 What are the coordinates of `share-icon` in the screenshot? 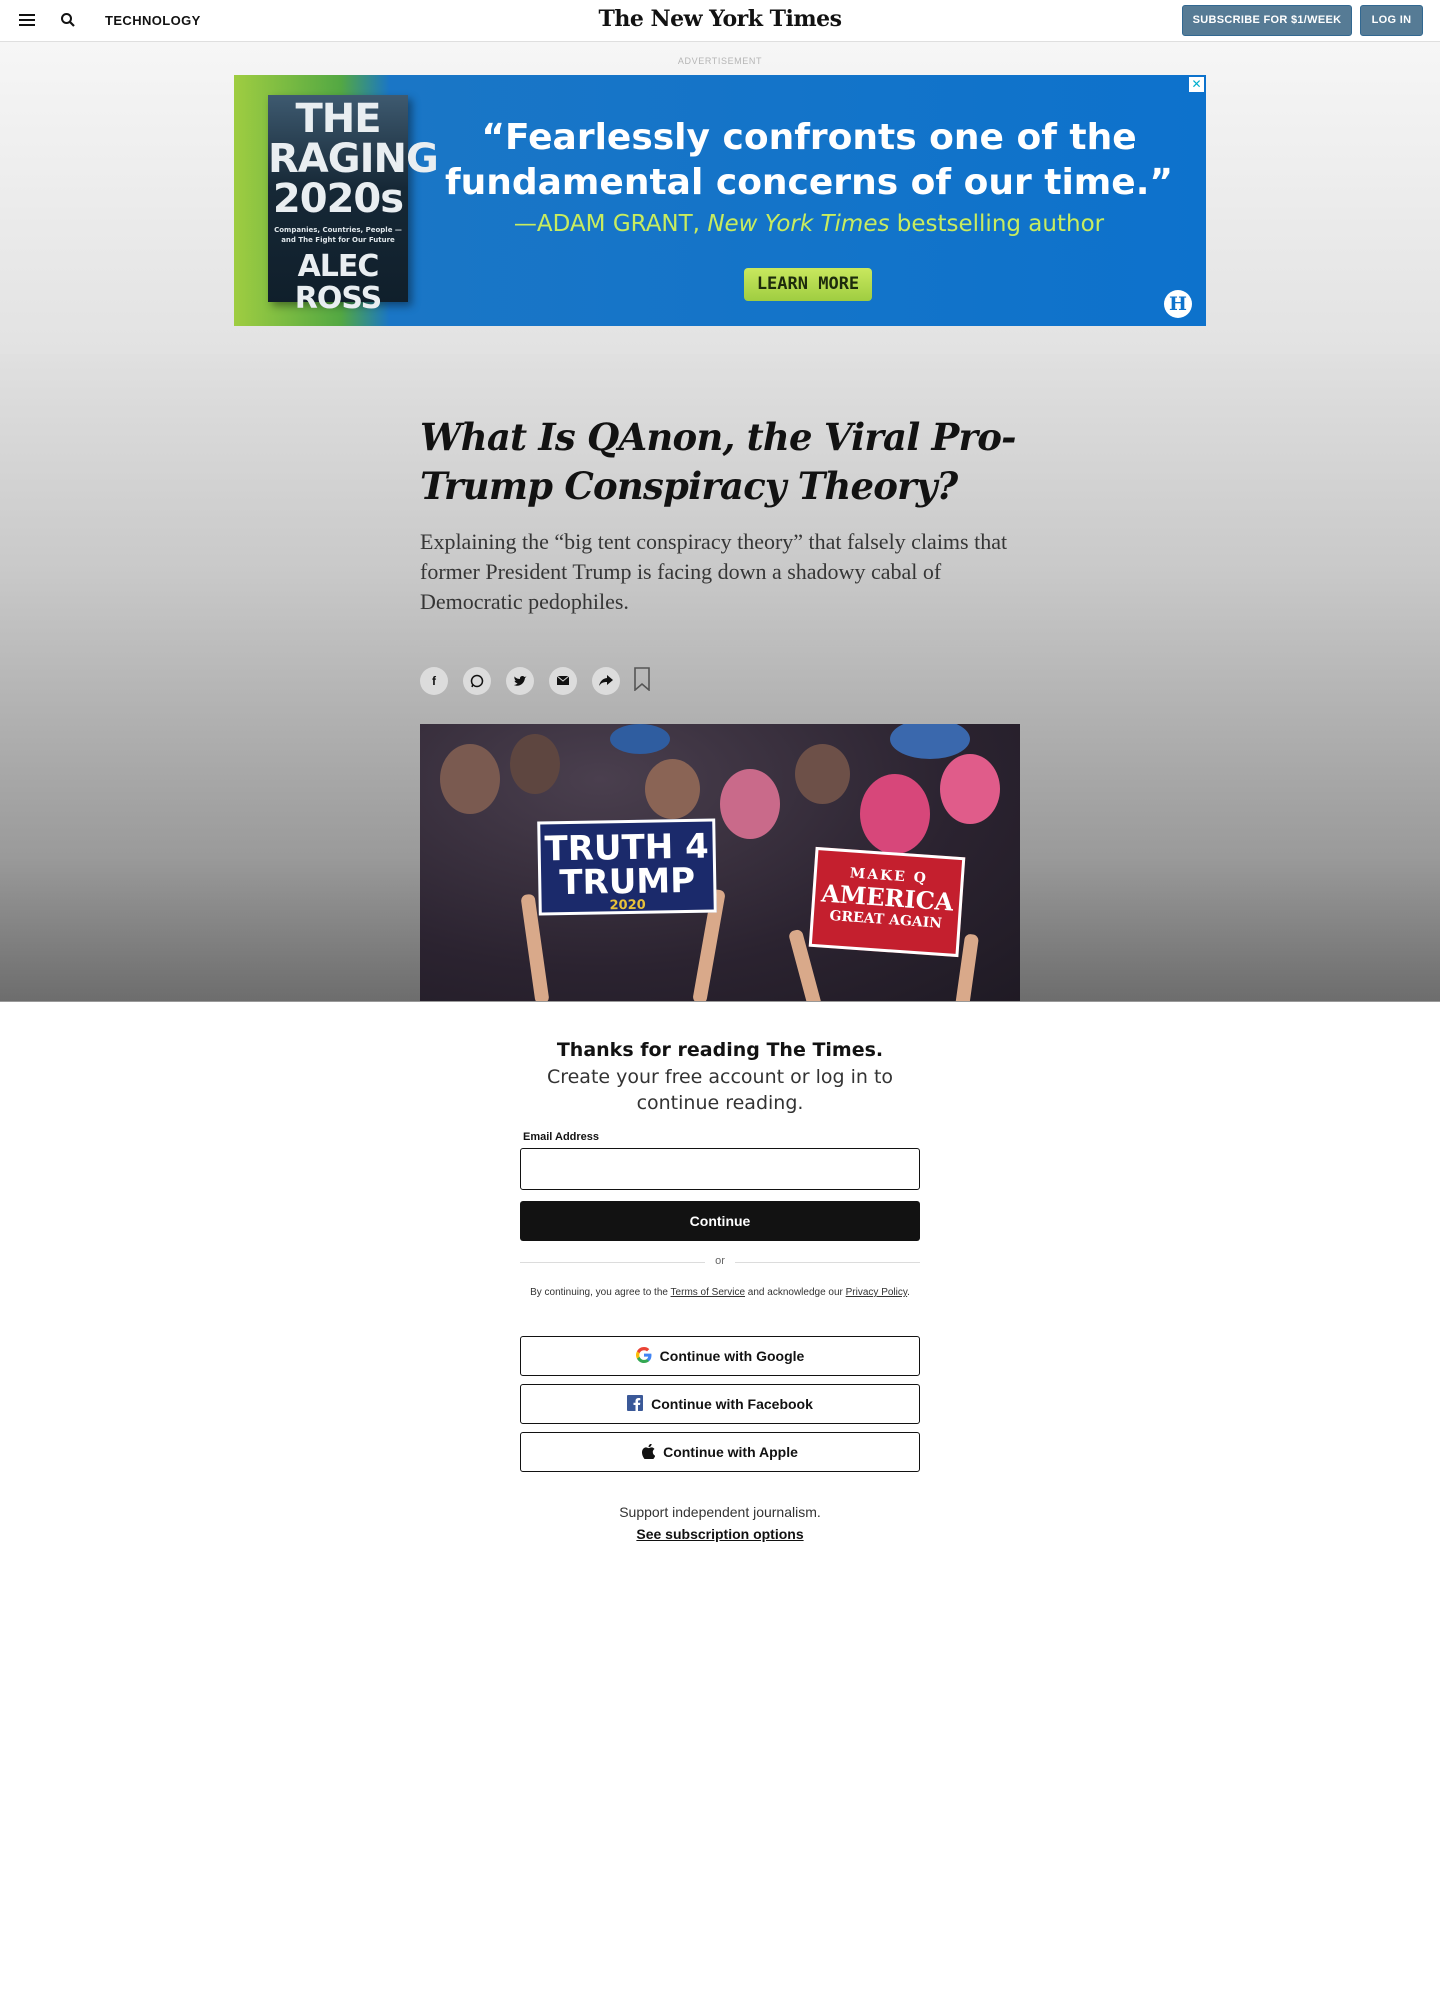 It's located at (606, 681).